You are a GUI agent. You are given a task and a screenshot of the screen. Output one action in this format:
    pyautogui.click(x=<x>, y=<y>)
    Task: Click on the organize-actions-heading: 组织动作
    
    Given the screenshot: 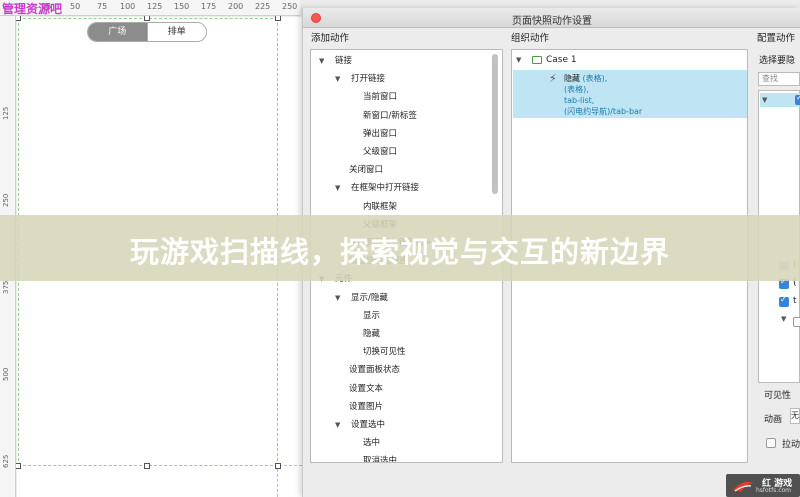 What is the action you would take?
    pyautogui.click(x=530, y=38)
    